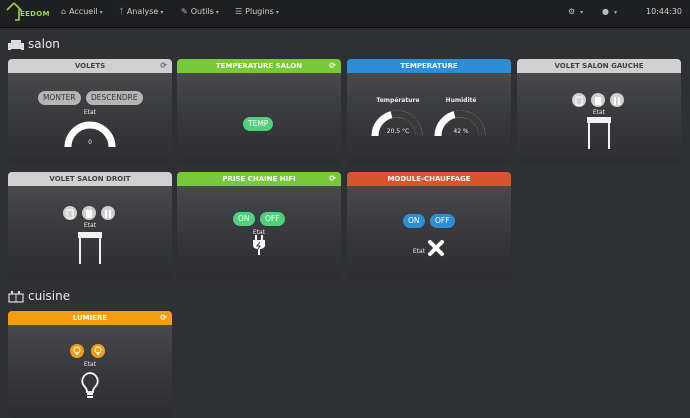 The height and width of the screenshot is (418, 690). I want to click on menu-outils: ✎ Outils ▾, so click(200, 11).